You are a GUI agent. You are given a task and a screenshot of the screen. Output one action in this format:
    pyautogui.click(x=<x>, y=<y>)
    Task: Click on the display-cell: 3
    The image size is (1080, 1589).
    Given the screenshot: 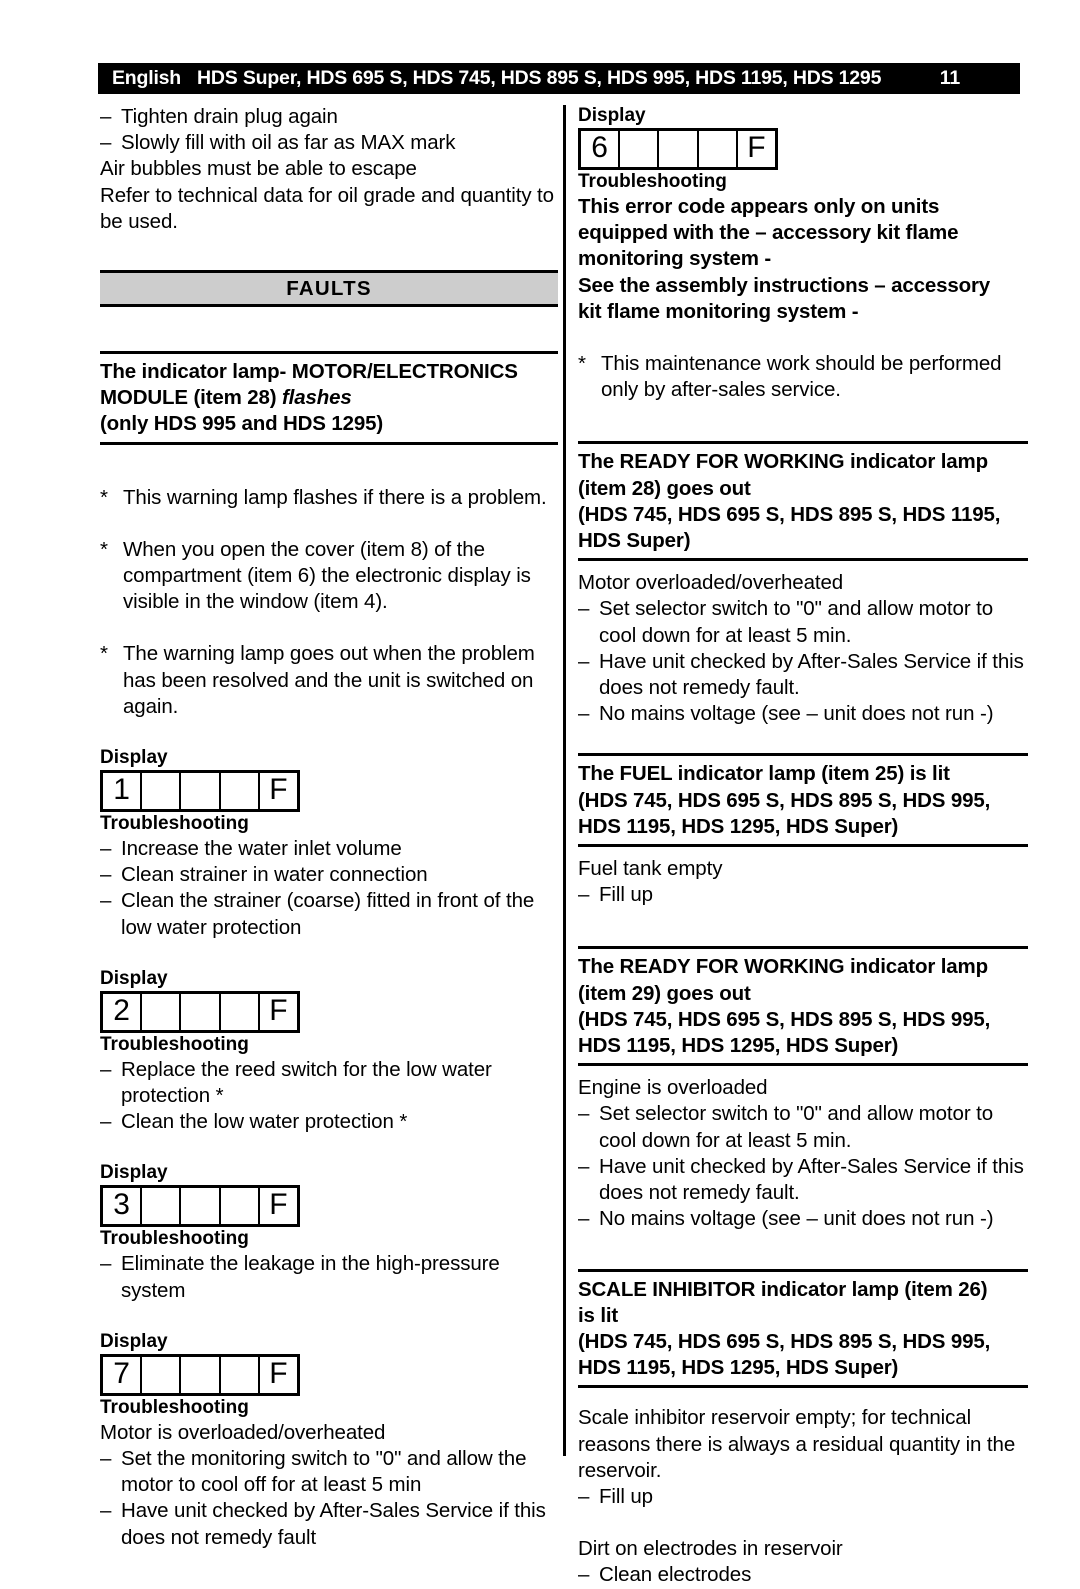 What is the action you would take?
    pyautogui.click(x=123, y=1206)
    